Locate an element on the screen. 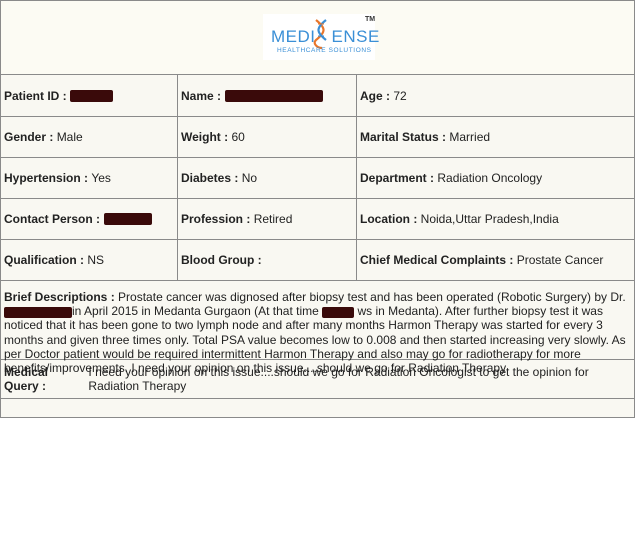 This screenshot has height=540, width=635. table-row: Patient ID : Name : Age : 72 is located at coordinates (317, 96).